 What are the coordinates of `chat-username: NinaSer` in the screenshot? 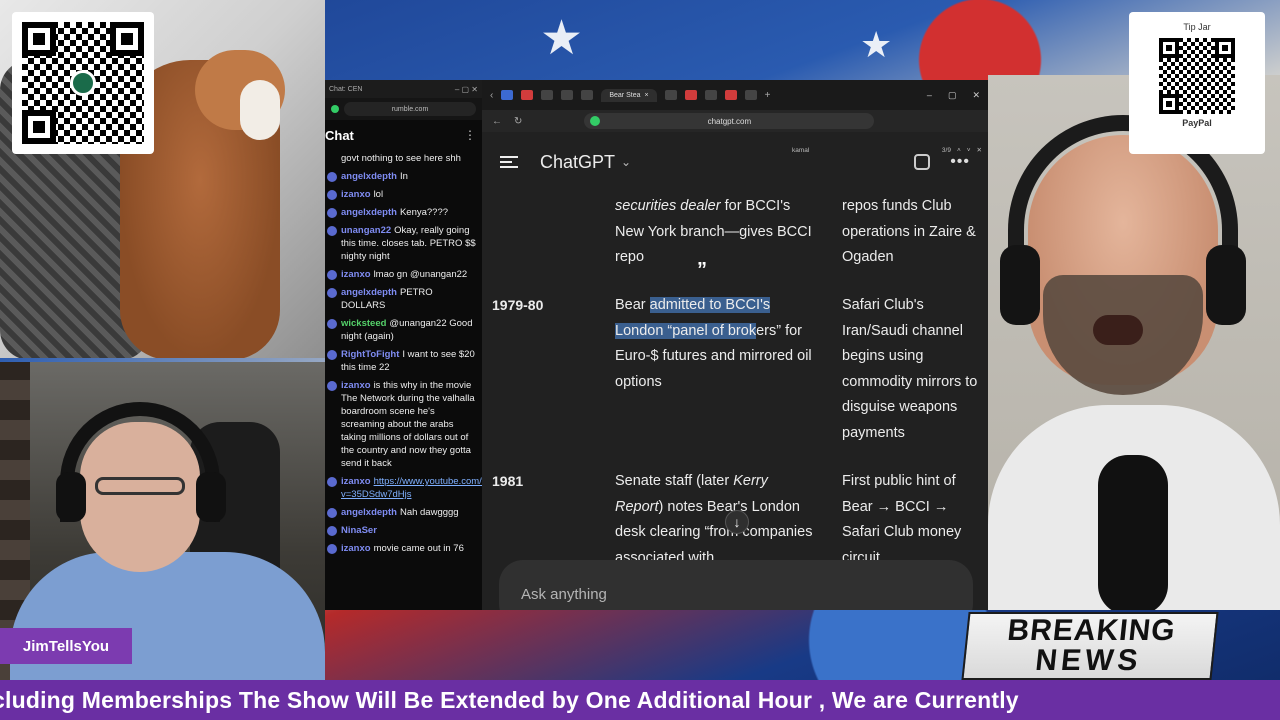 It's located at (359, 530).